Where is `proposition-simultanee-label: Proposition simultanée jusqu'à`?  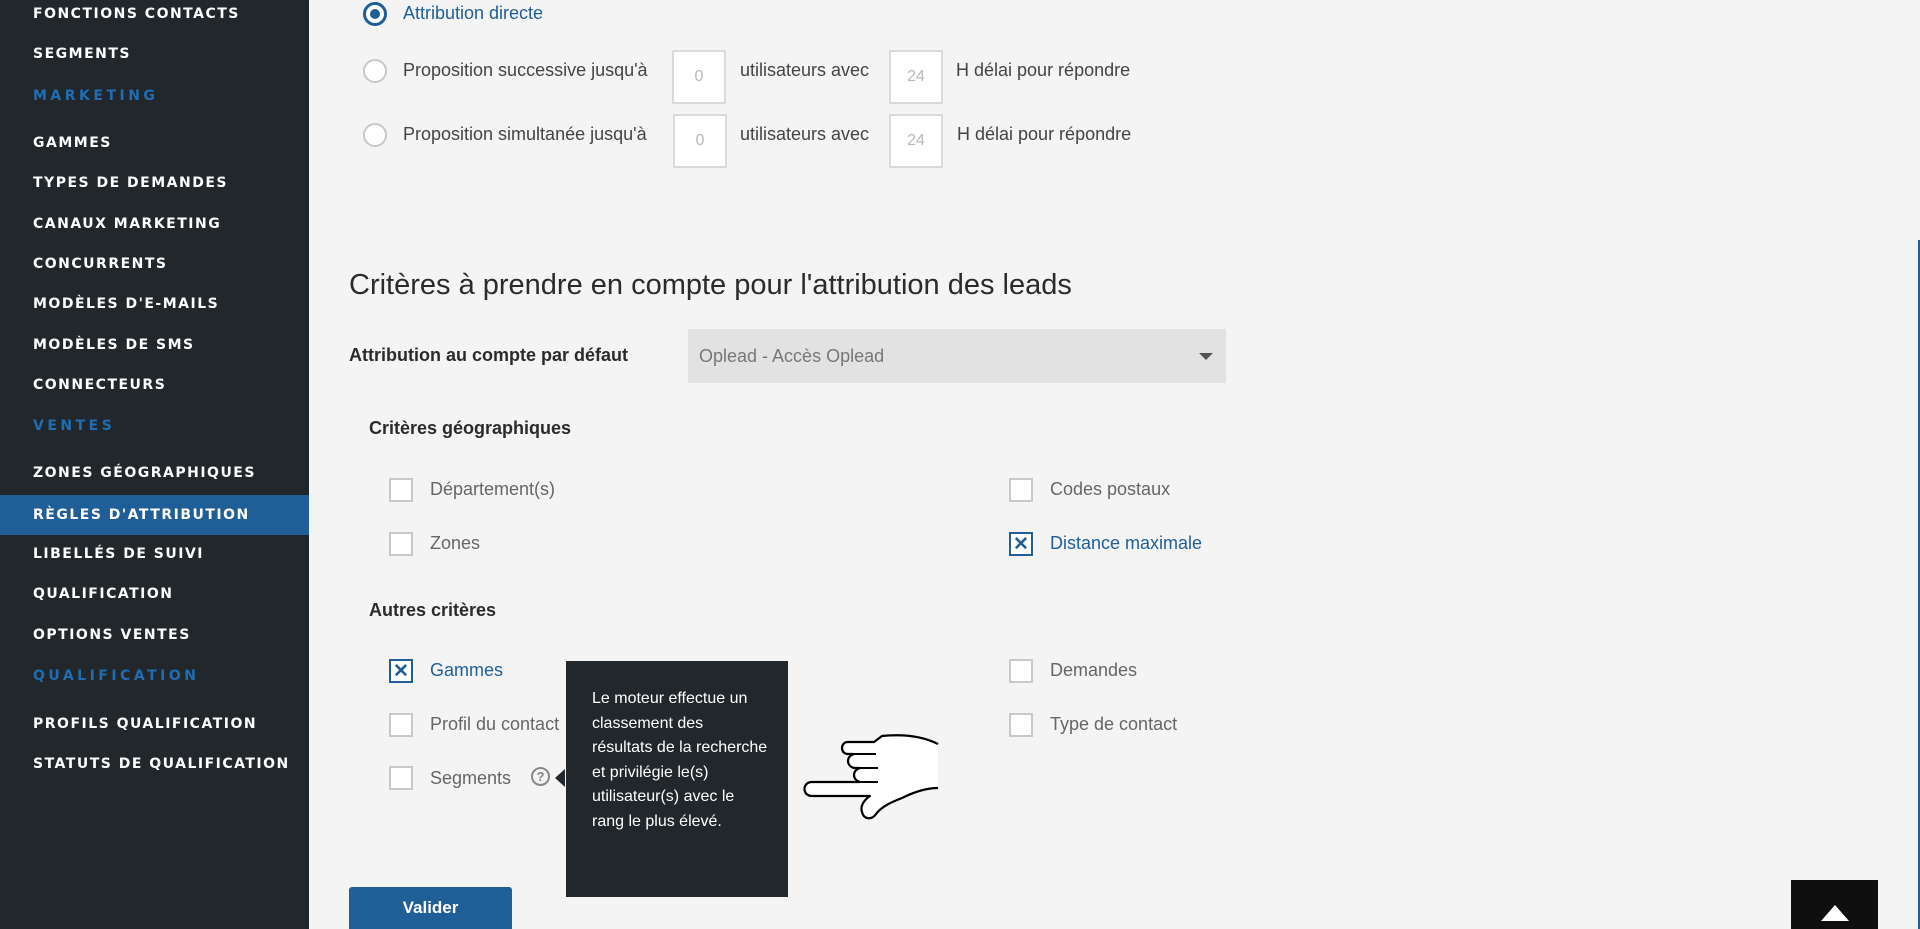 proposition-simultanee-label: Proposition simultanée jusqu'à is located at coordinates (525, 134).